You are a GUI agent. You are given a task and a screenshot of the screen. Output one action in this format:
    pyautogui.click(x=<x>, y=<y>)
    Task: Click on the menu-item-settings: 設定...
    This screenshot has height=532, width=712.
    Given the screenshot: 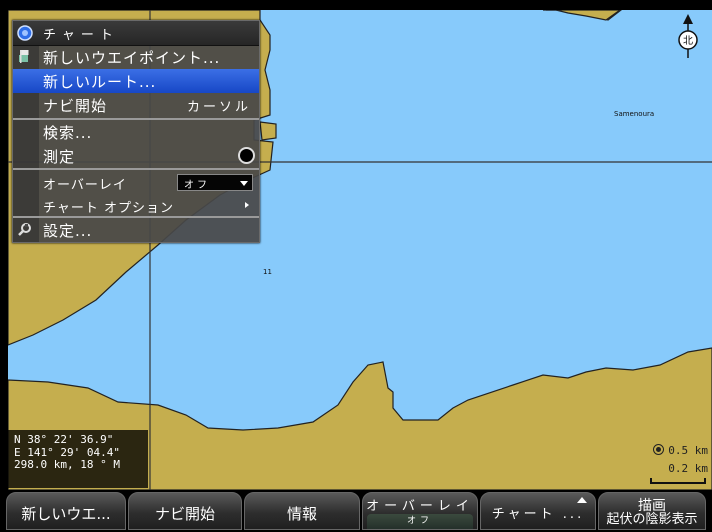 What is the action you would take?
    pyautogui.click(x=136, y=230)
    